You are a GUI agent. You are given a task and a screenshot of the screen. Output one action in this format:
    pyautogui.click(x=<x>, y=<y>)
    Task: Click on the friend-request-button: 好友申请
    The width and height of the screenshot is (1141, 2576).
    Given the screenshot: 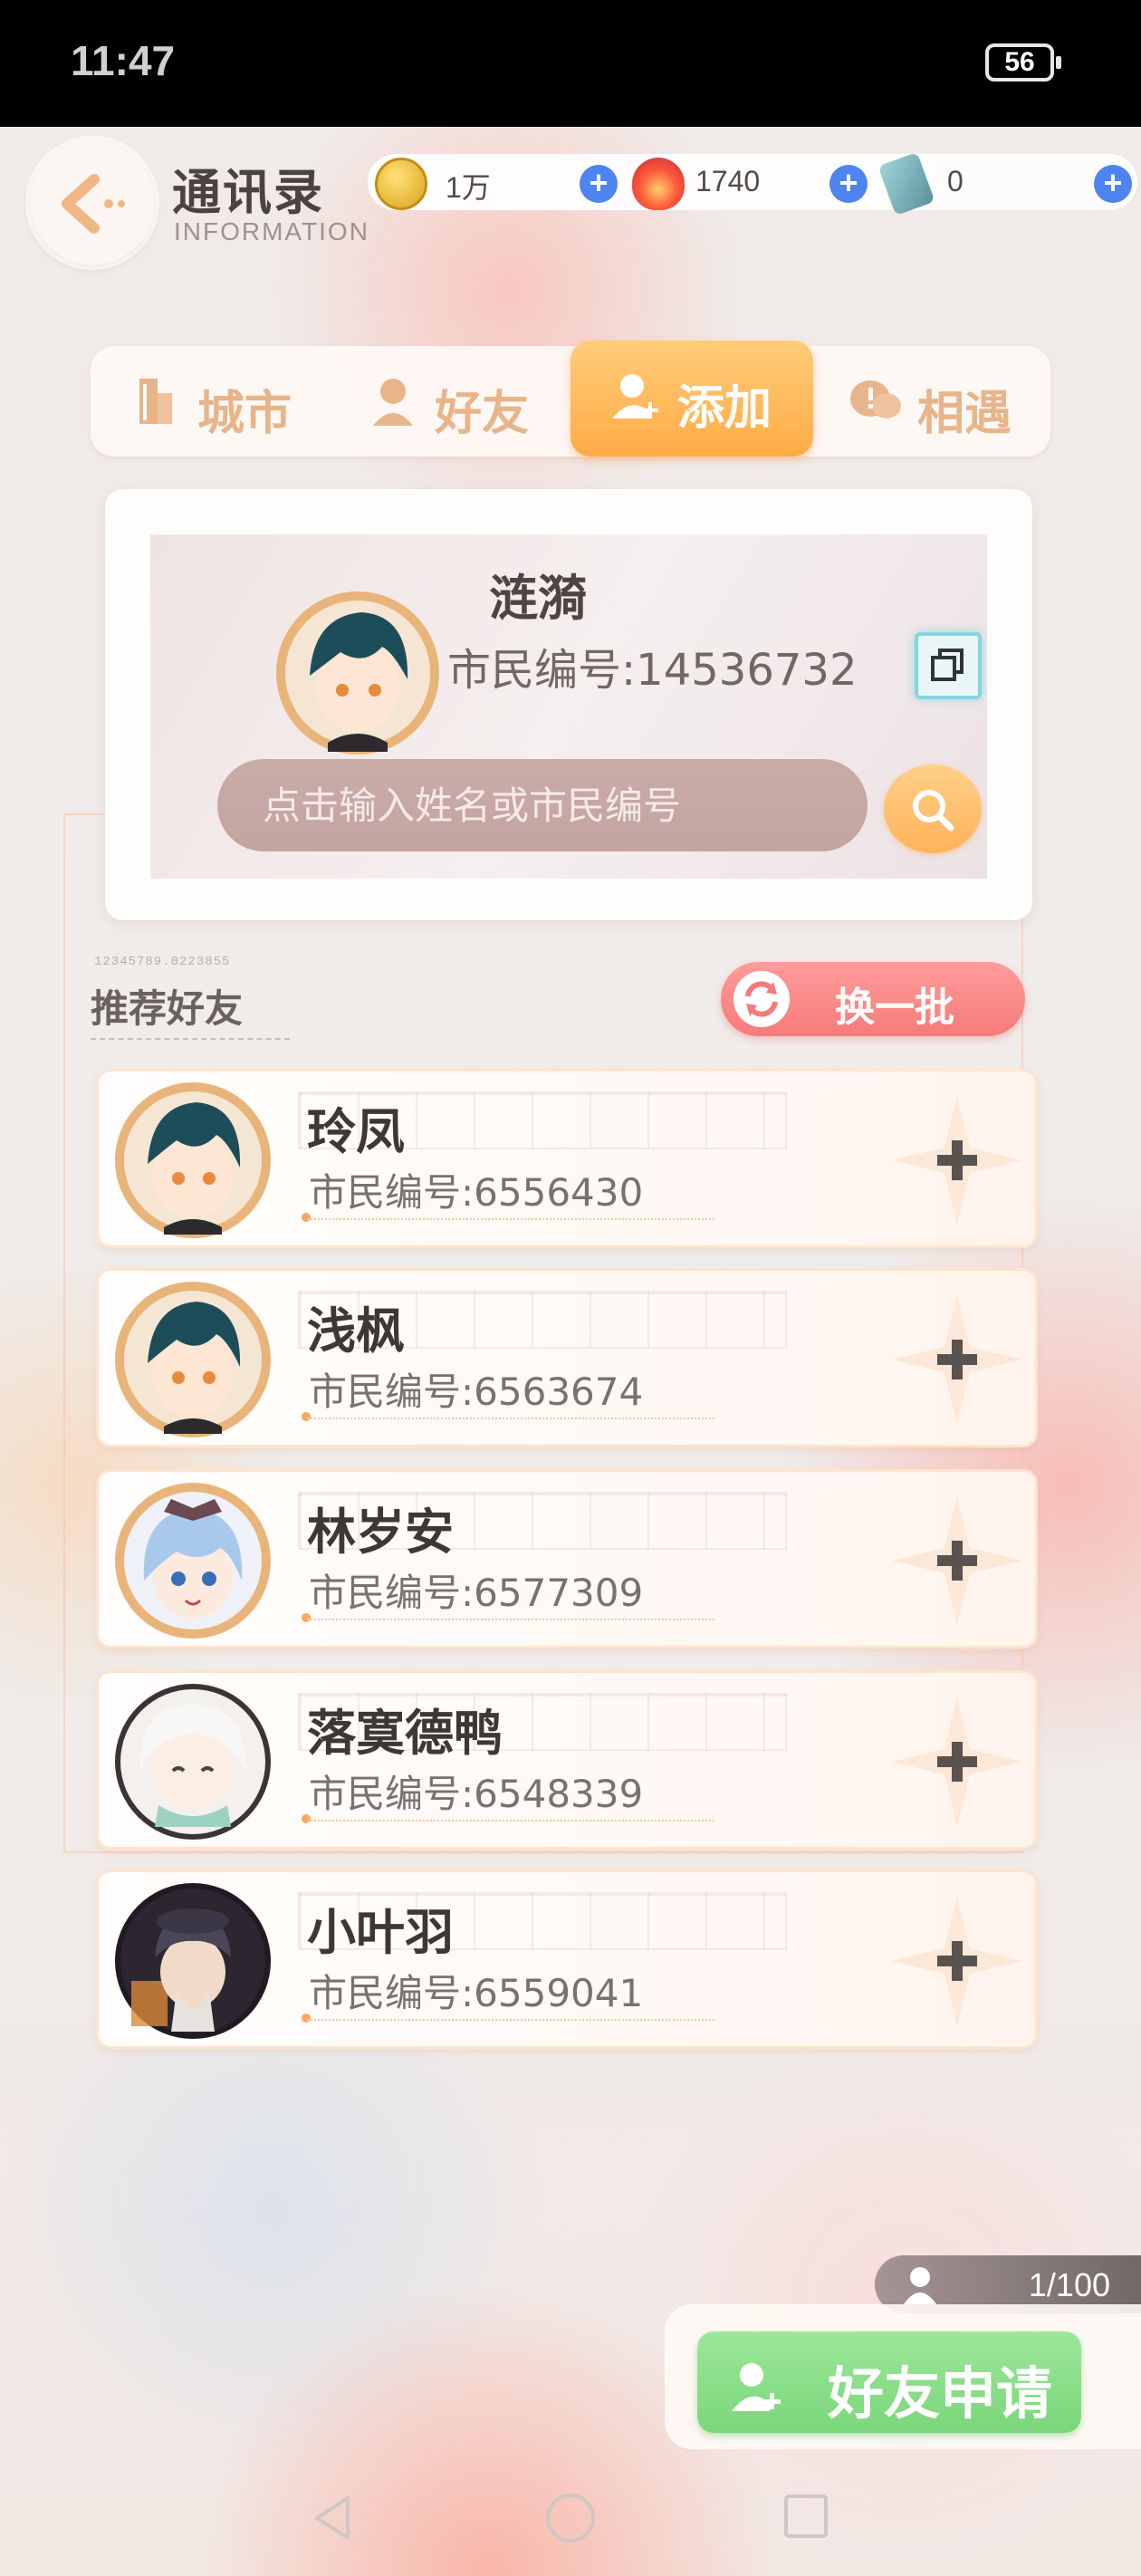 What is the action you would take?
    pyautogui.click(x=889, y=2382)
    